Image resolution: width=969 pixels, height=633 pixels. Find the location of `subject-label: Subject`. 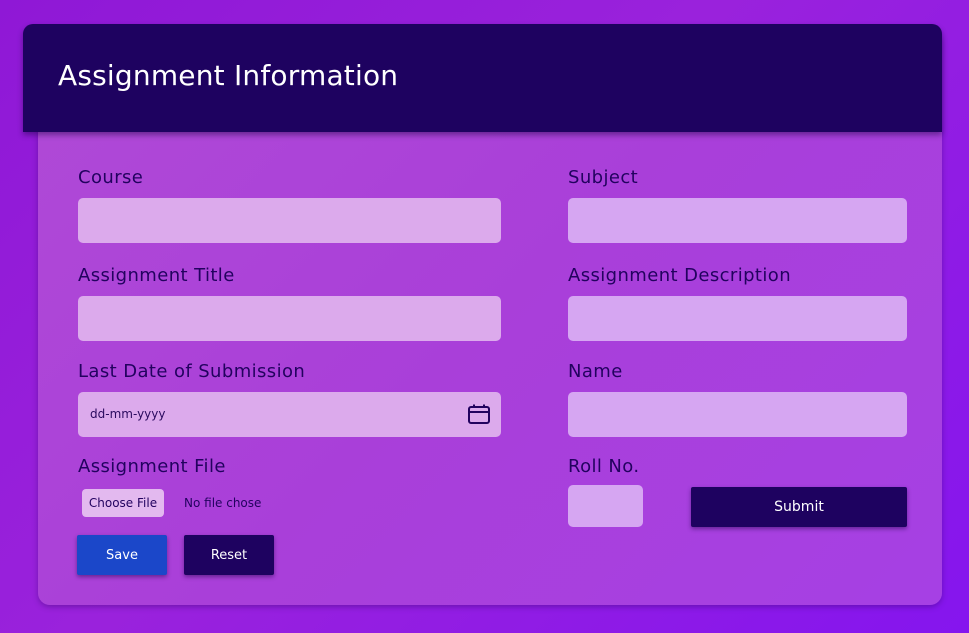

subject-label: Subject is located at coordinates (603, 177).